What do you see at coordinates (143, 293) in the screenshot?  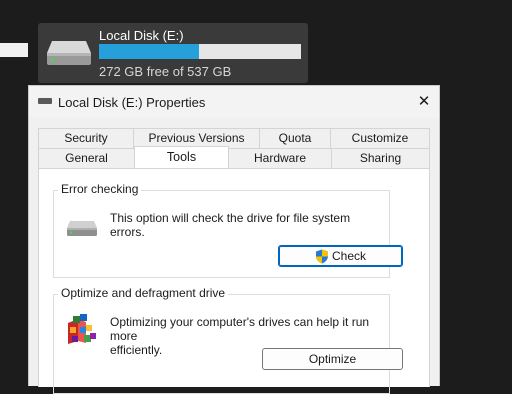 I see `optimize-title: Optimize and defragment drive` at bounding box center [143, 293].